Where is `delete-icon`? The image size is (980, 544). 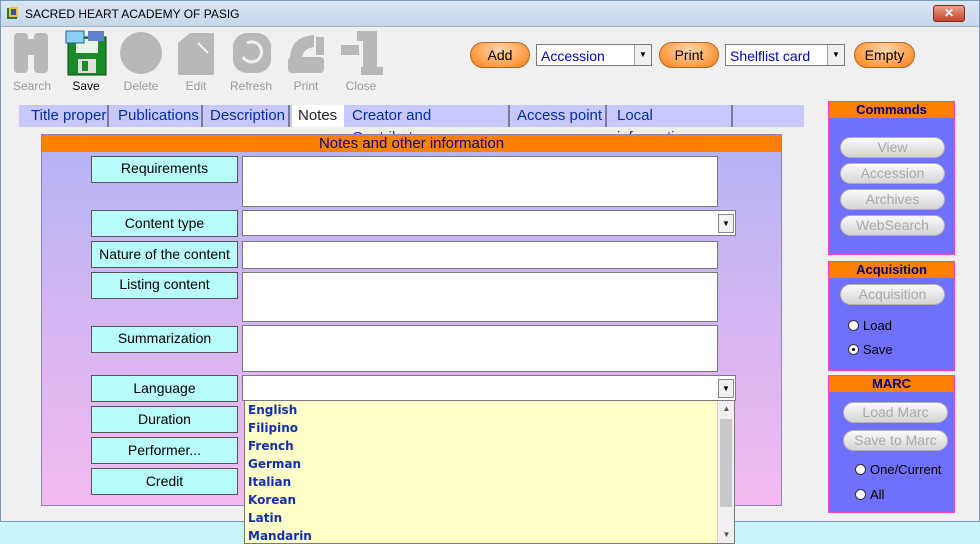
delete-icon is located at coordinates (141, 53).